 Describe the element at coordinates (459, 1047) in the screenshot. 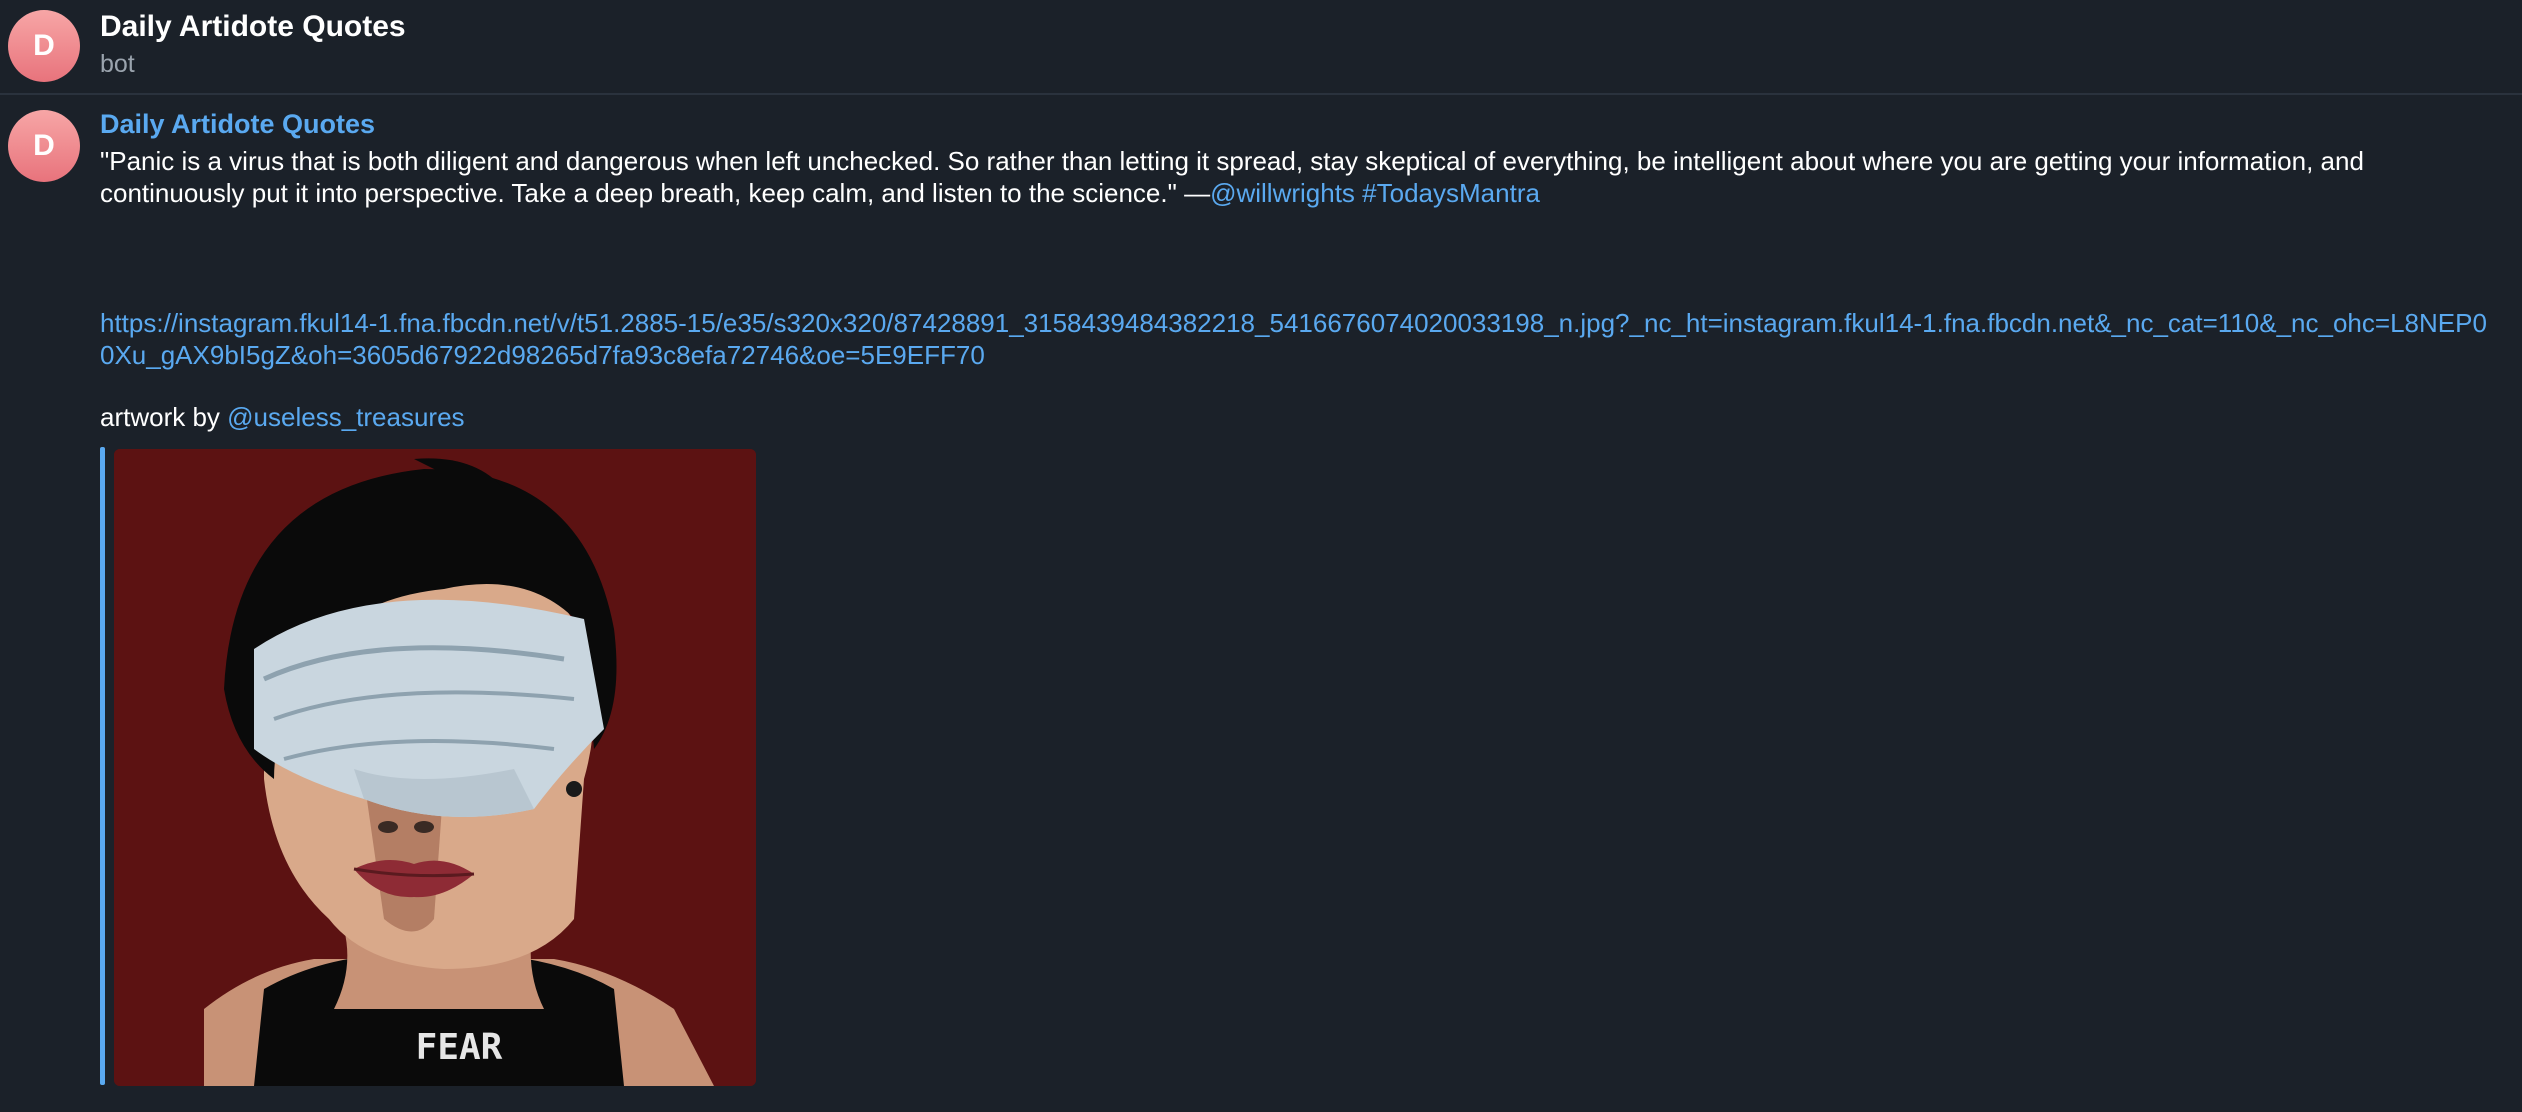

I see `shirt-text: FEAR` at that location.